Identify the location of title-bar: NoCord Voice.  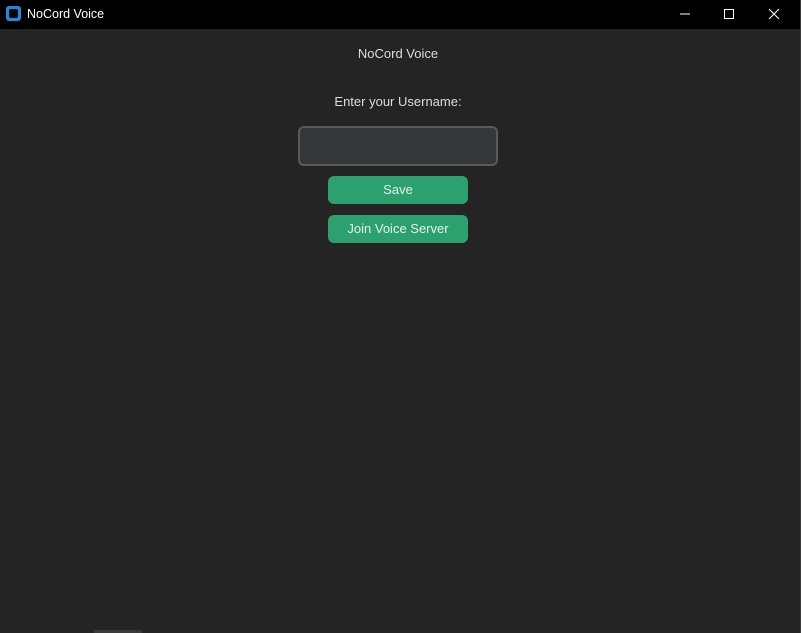
(400, 14).